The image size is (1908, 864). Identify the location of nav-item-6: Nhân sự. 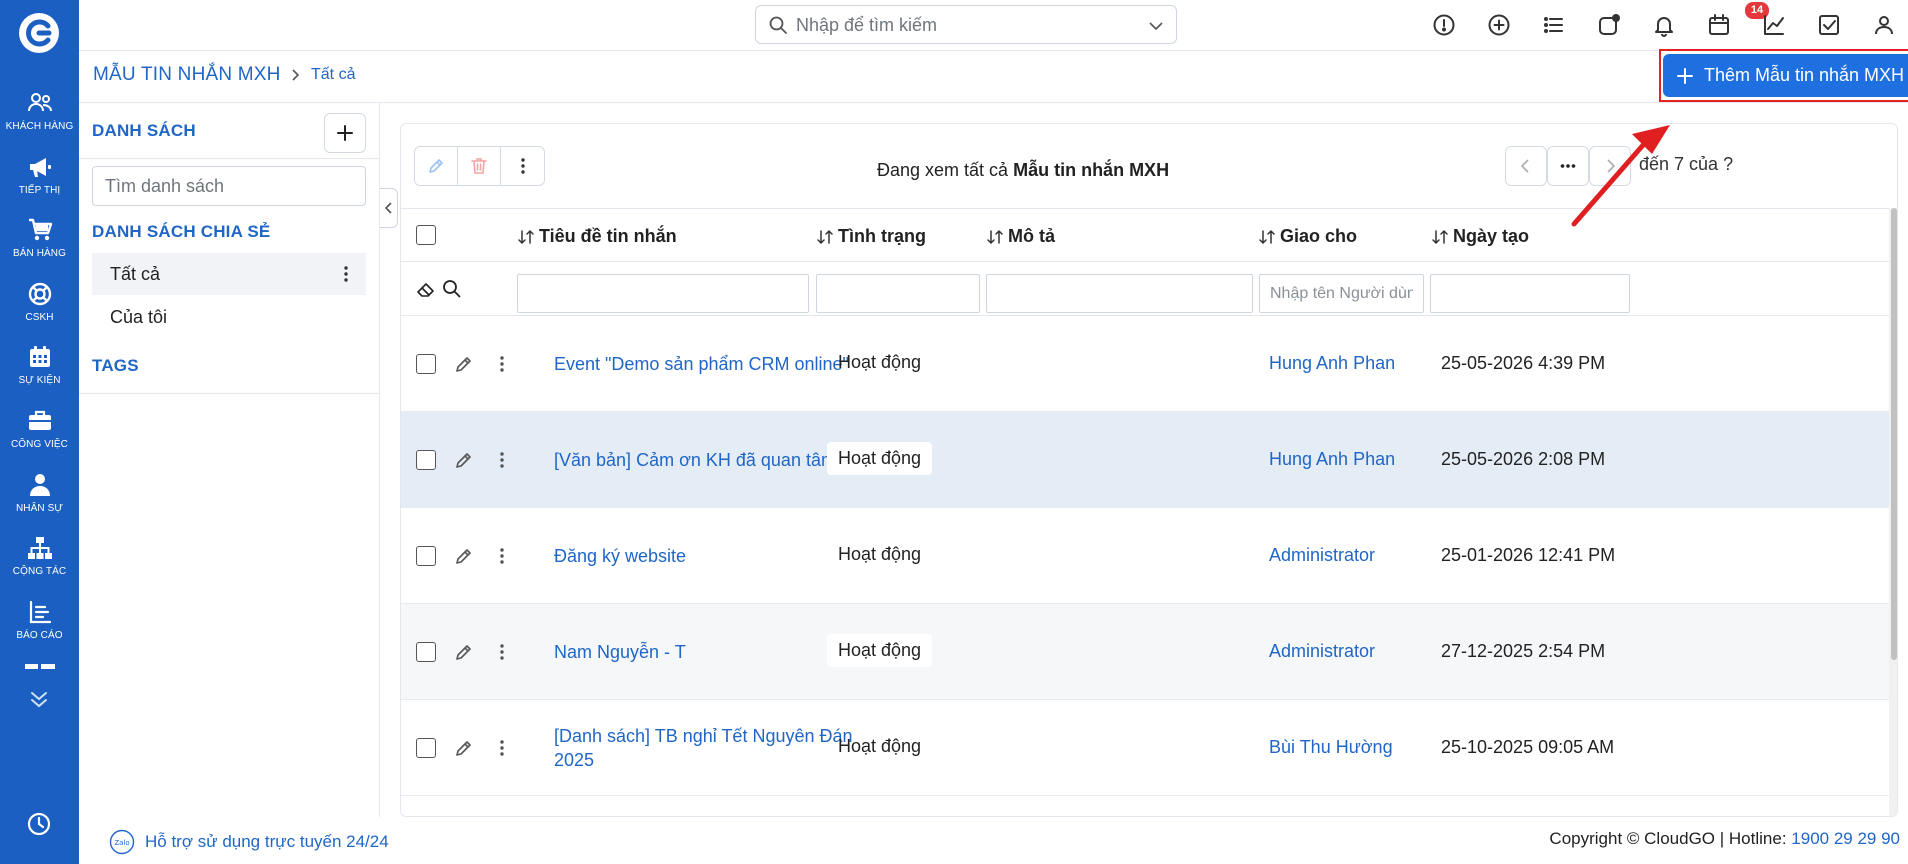
(39, 501).